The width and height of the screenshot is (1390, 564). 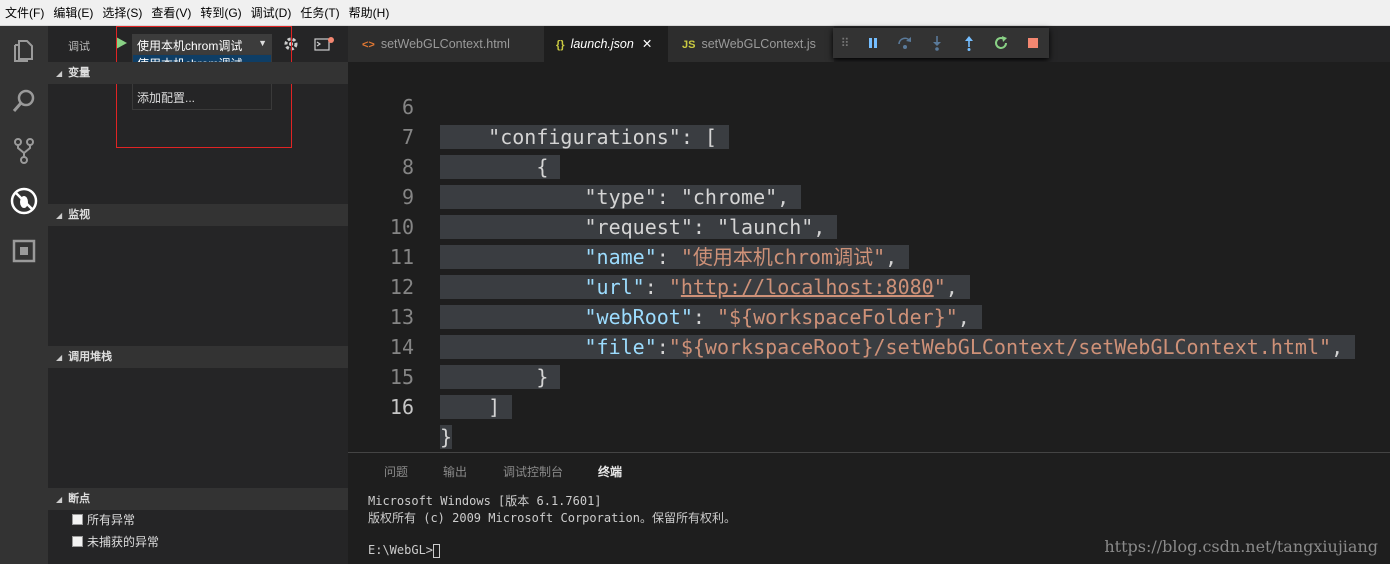 I want to click on breakpoints-label: 断点, so click(x=79, y=499).